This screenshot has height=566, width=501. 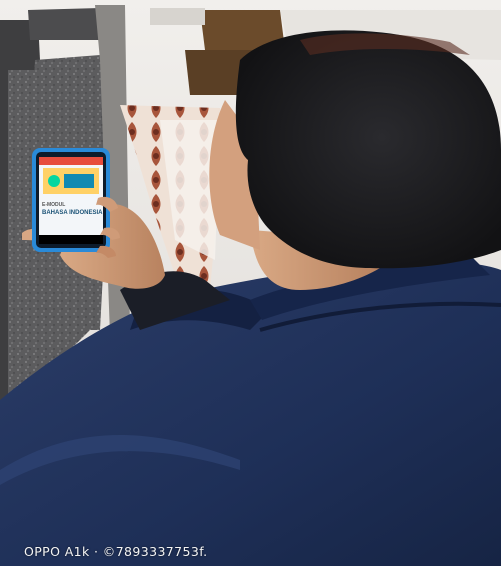 I want to click on grave-top-block, so click(x=66, y=24).